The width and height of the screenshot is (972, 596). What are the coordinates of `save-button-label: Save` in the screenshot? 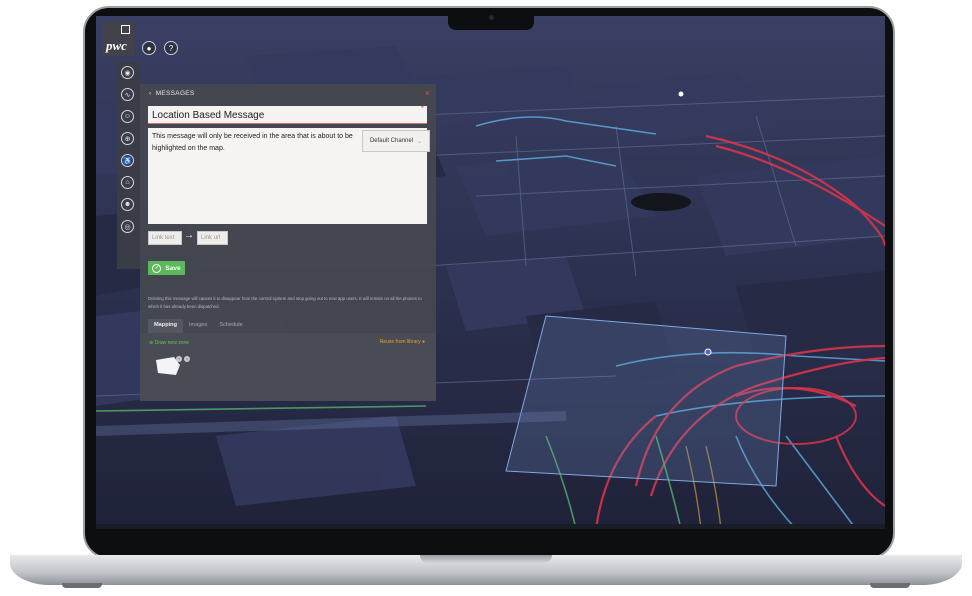 It's located at (173, 268).